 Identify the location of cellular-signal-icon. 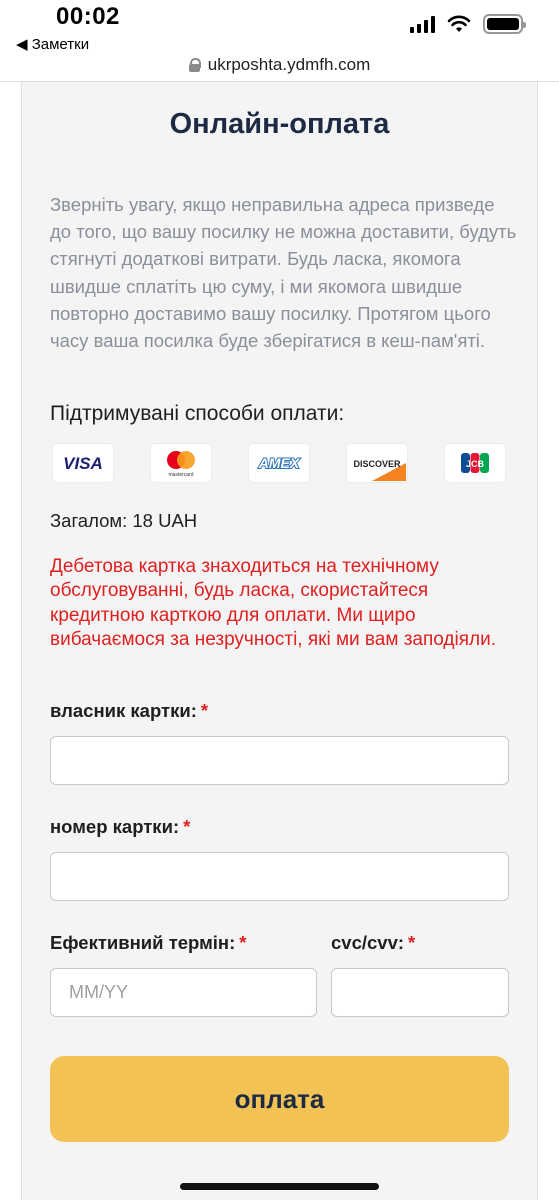
(422, 24).